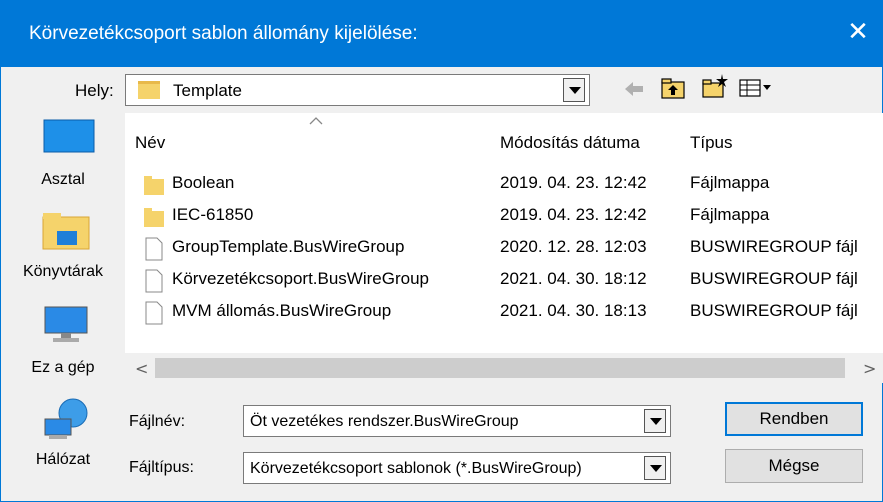 The width and height of the screenshot is (883, 502). I want to click on list-item: Boolean 2019. 04. 23. 12:42 Fájlmappa, so click(504, 183).